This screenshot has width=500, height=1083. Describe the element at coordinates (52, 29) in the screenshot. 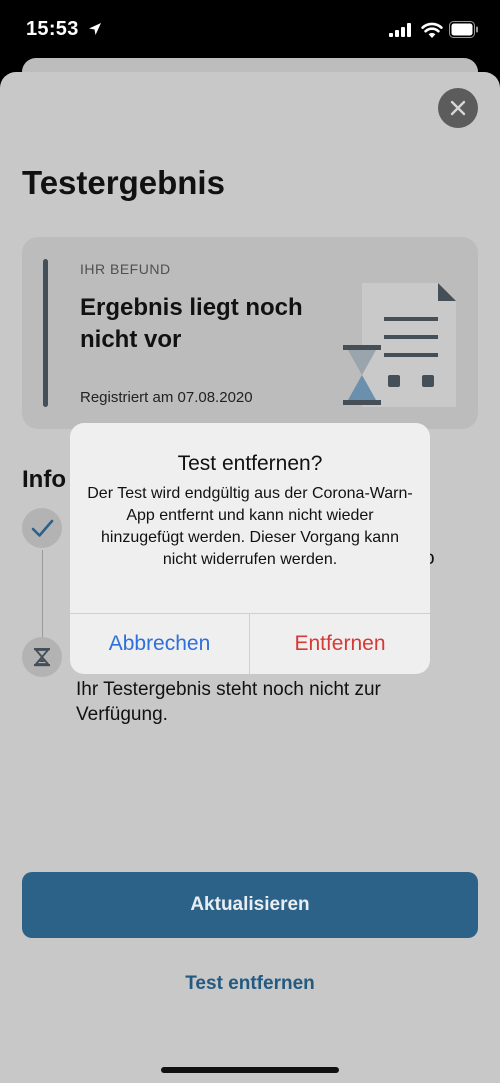

I see `status-time: 15:53` at that location.